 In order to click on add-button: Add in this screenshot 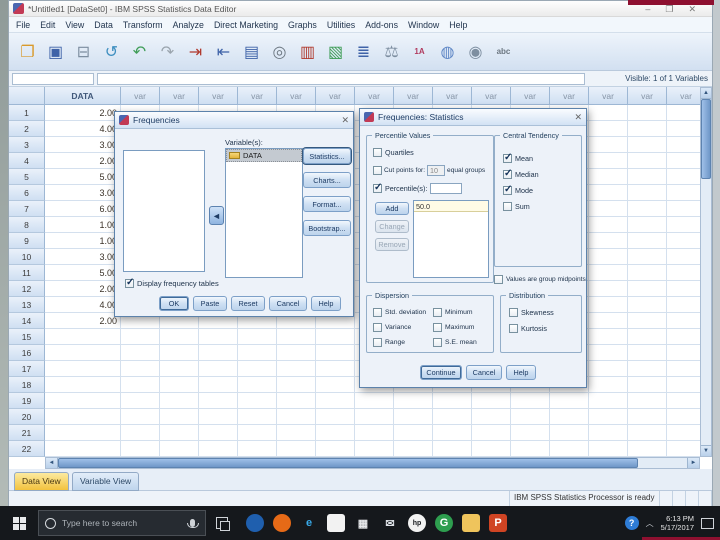, I will do `click(392, 208)`.